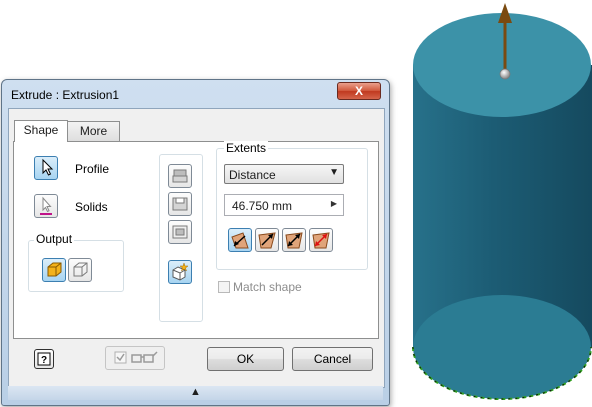  I want to click on direction-flipped-icon, so click(267, 240).